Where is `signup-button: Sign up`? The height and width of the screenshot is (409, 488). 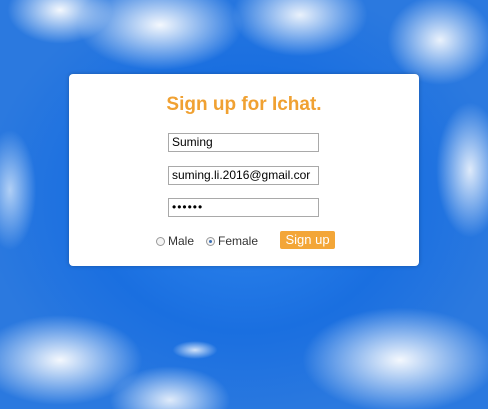 signup-button: Sign up is located at coordinates (307, 240).